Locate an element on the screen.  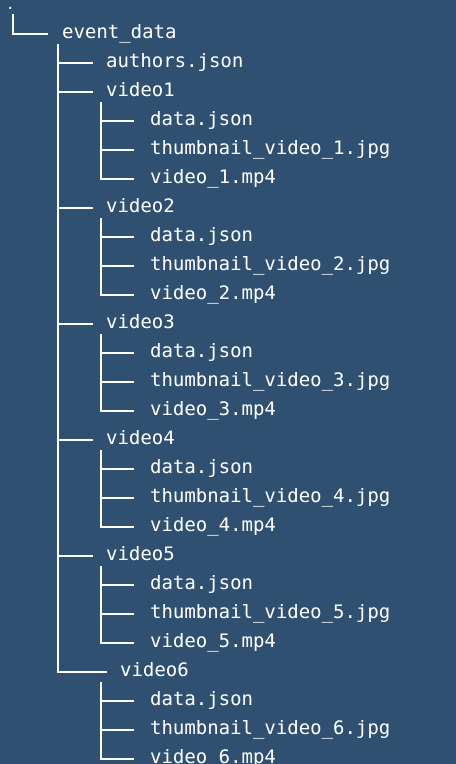
file-thumbnail_video_4-jpg: thumbnail_video_4.jpg is located at coordinates (270, 496).